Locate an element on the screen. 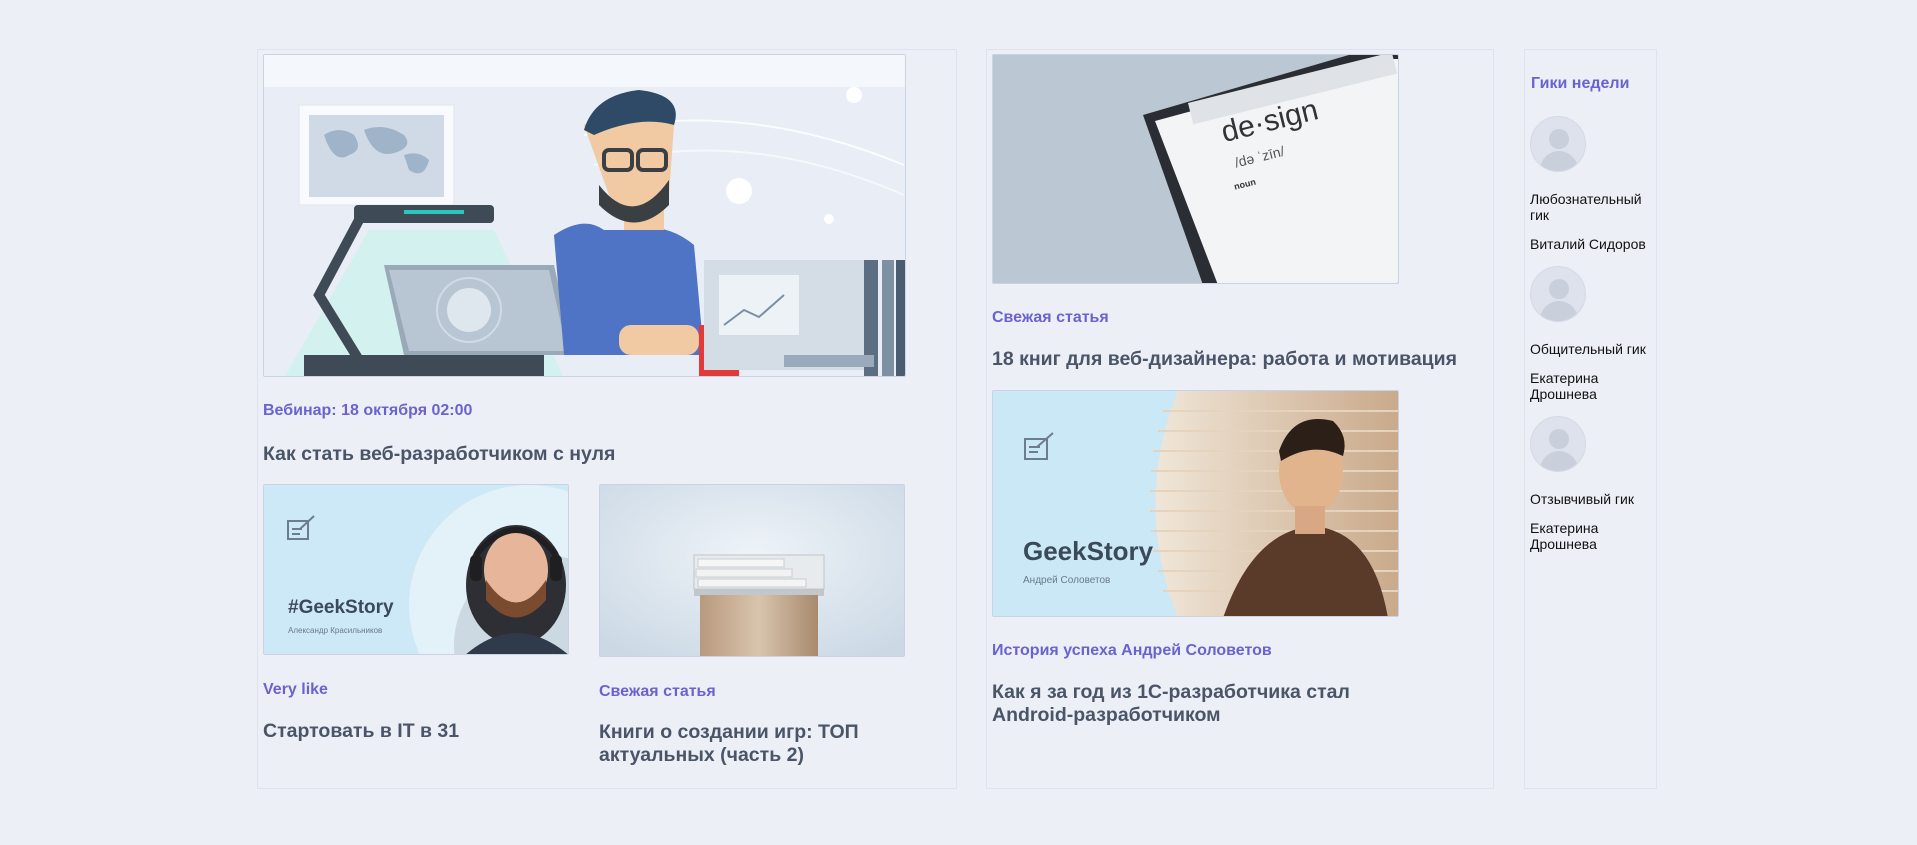  phone-design-photo is located at coordinates (1195, 169).